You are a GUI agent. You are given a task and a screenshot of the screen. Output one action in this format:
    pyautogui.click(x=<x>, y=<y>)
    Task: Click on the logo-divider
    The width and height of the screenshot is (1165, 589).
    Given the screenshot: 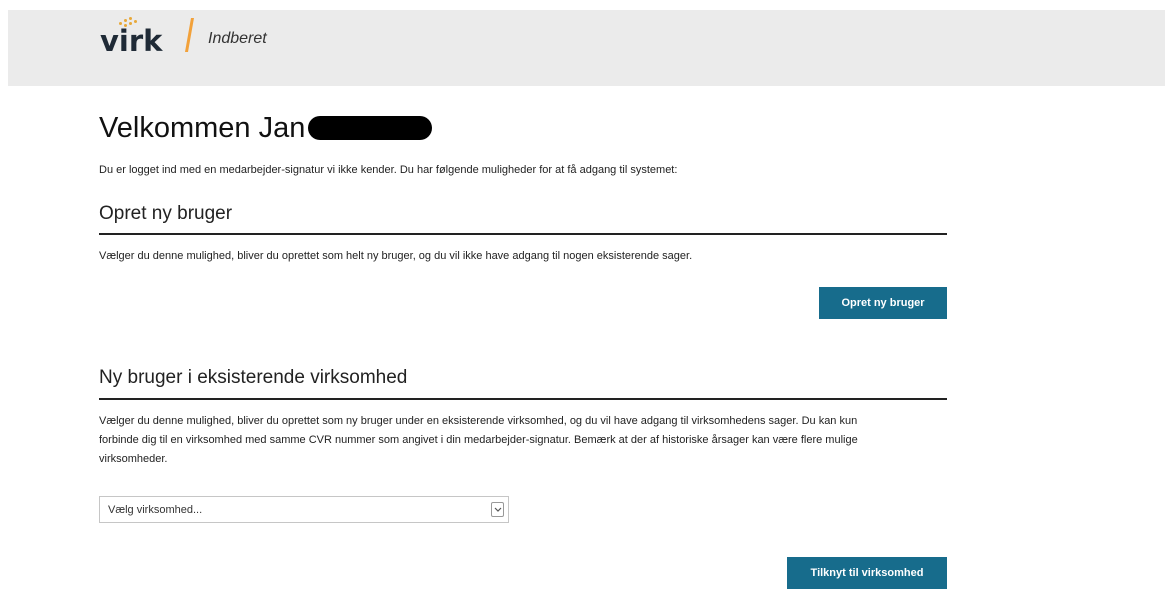 What is the action you would take?
    pyautogui.click(x=189, y=35)
    